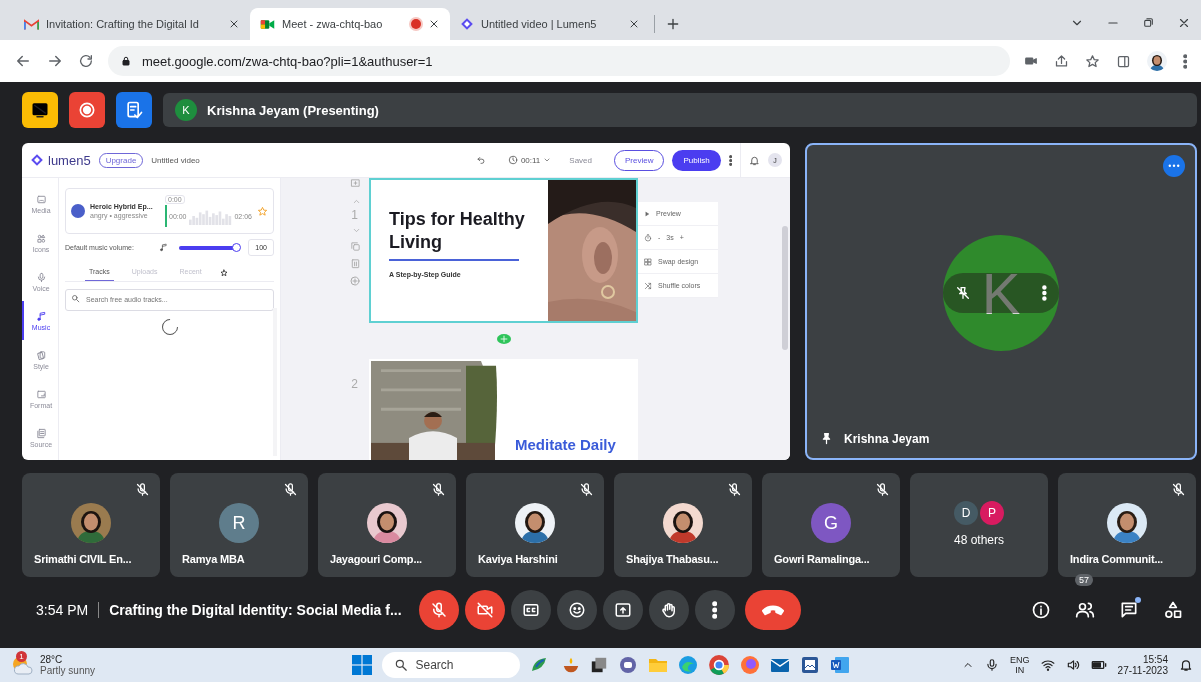 This screenshot has height=682, width=1201. Describe the element at coordinates (354, 384) in the screenshot. I see `scene-number: 2` at that location.